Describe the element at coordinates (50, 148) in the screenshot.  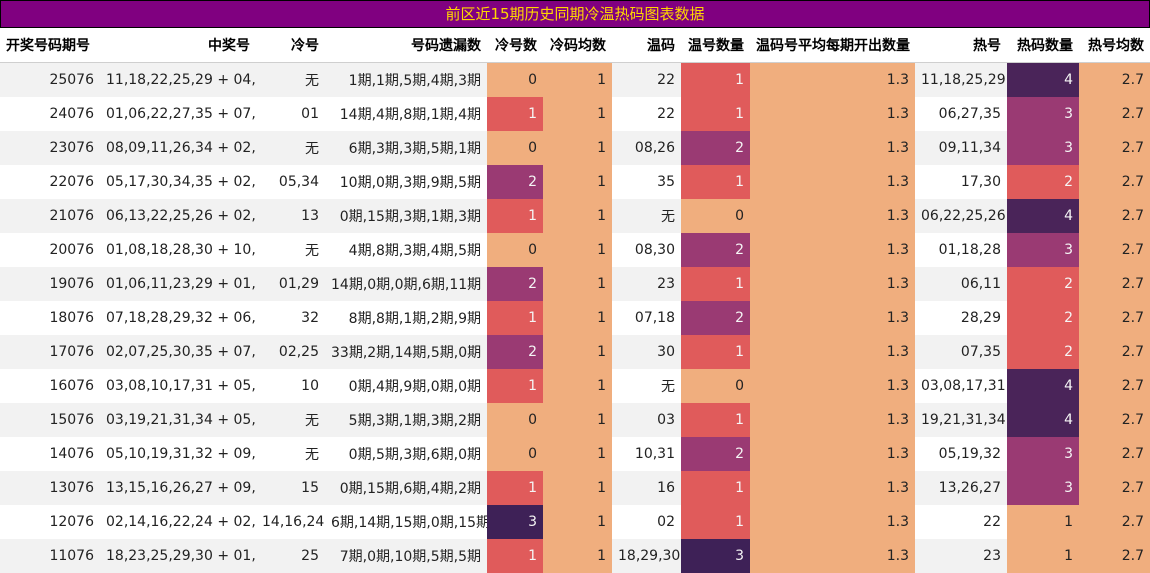
I see `cell-issue: 23076` at that location.